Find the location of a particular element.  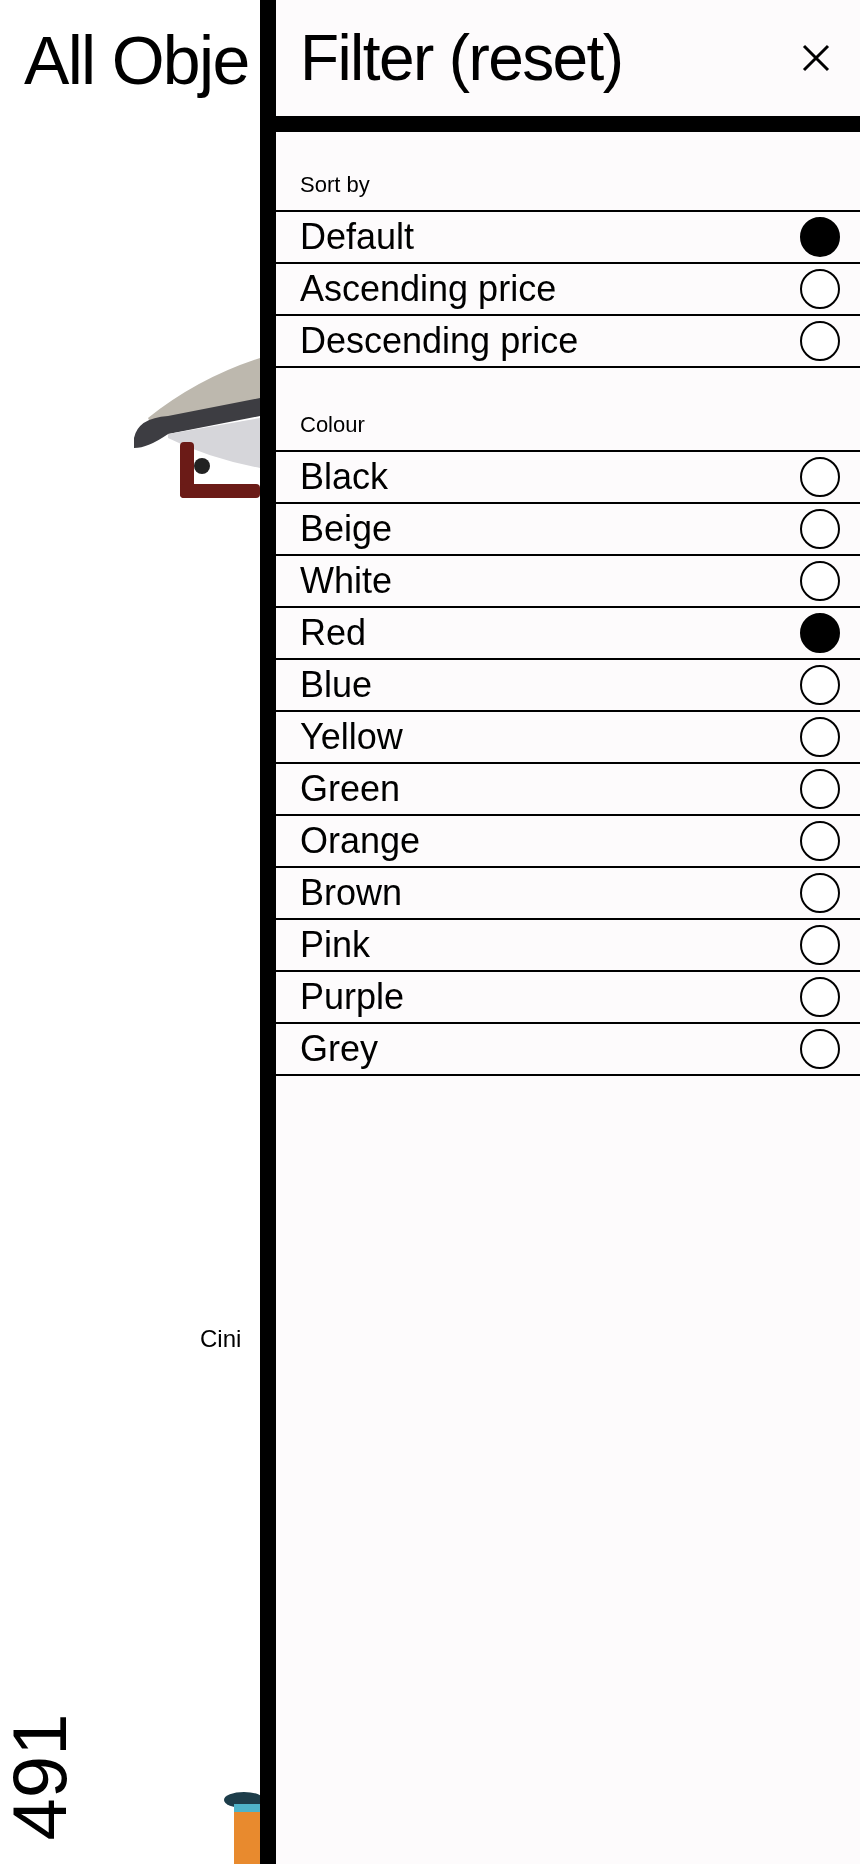

option-row: Grey is located at coordinates (568, 1050).